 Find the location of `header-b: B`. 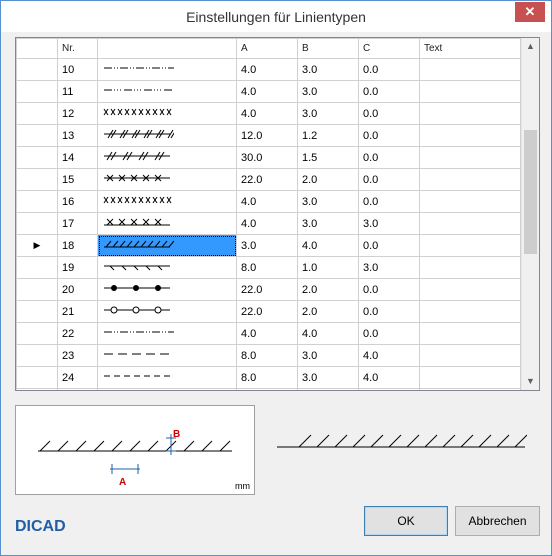

header-b: B is located at coordinates (328, 48).